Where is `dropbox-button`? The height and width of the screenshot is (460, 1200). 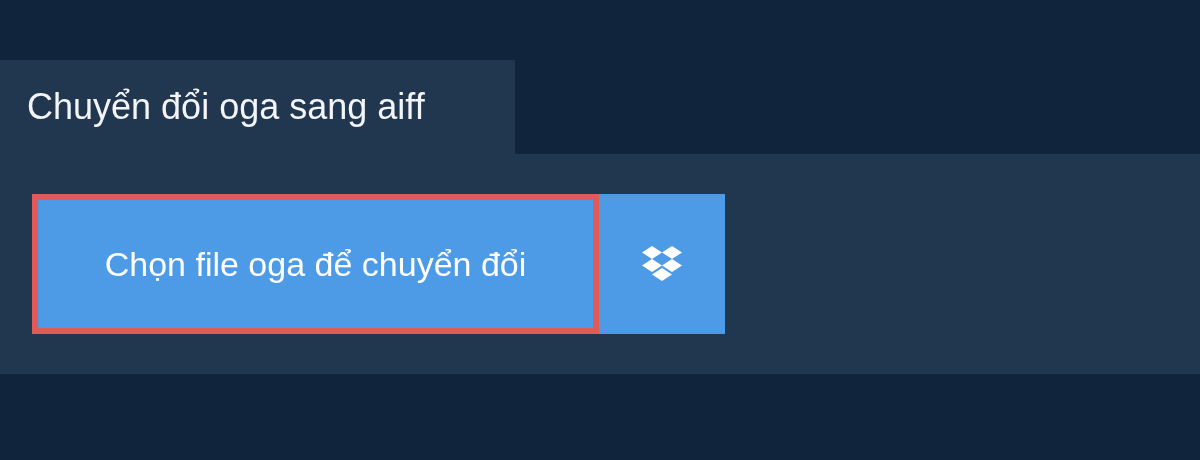 dropbox-button is located at coordinates (662, 264).